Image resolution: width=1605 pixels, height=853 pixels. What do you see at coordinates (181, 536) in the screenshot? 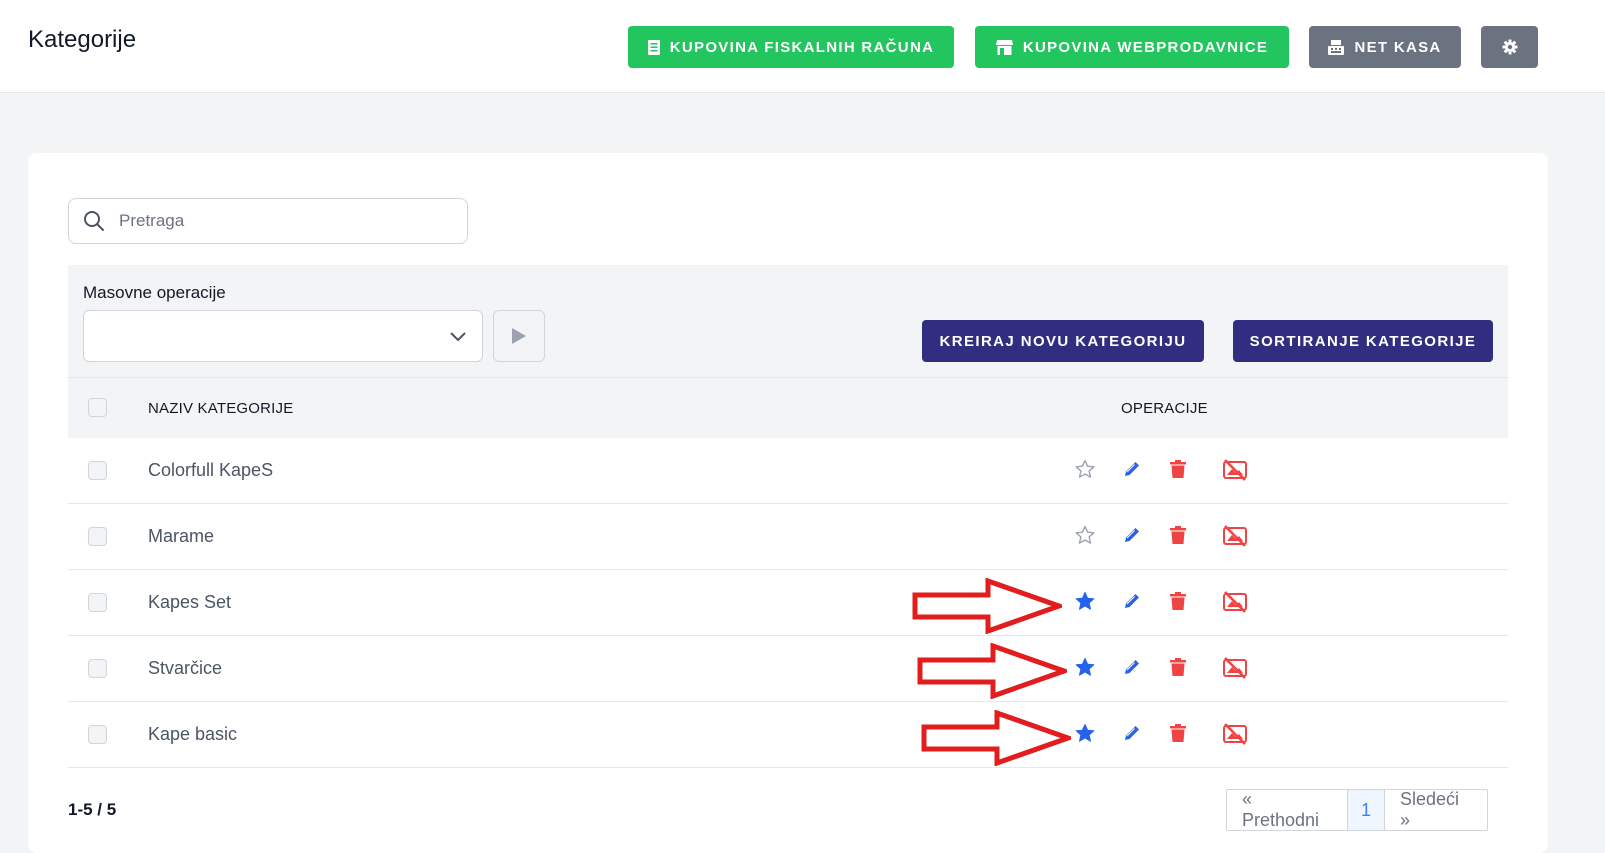
I see `category-name: Marame` at bounding box center [181, 536].